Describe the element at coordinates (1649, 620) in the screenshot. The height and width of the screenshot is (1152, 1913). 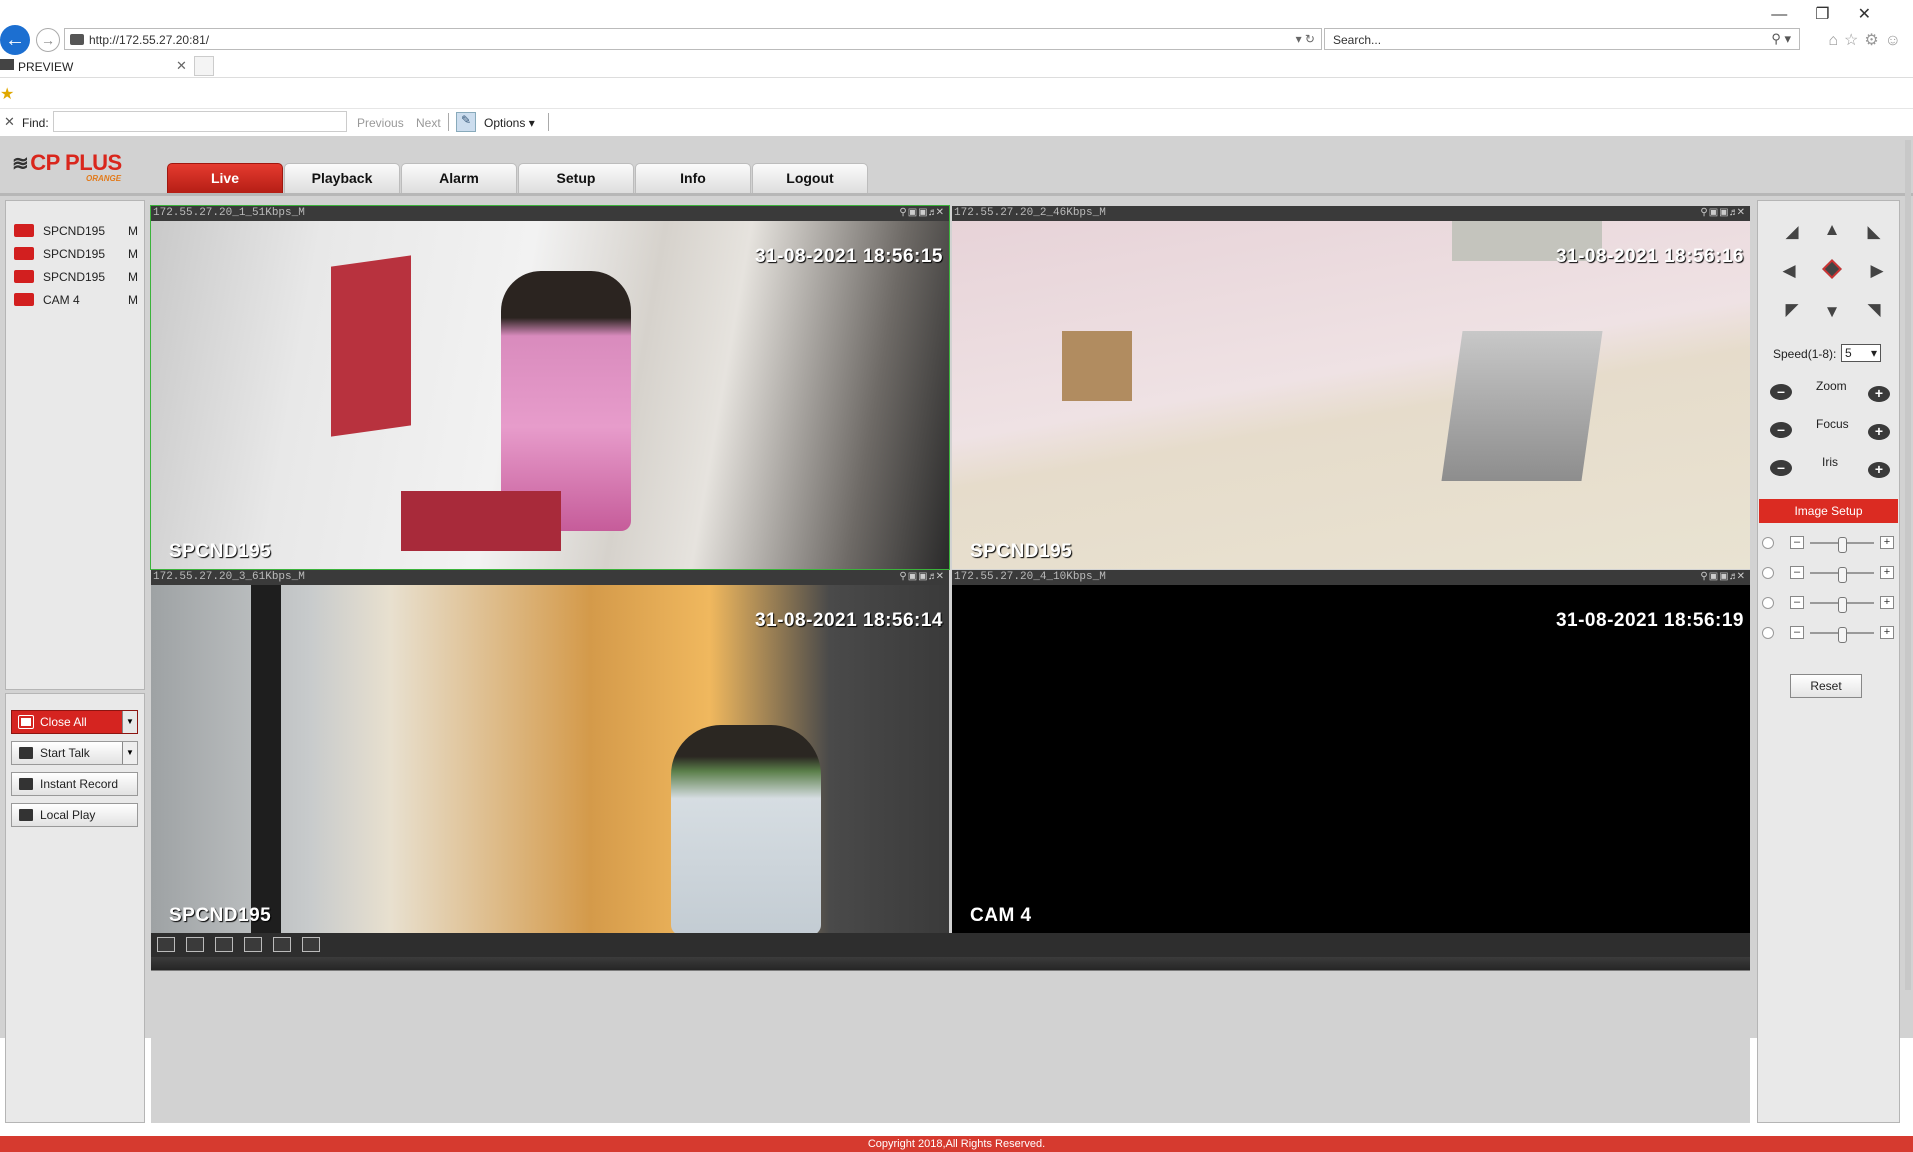
I see `timestamp: 31-08-2021 18:56:19` at that location.